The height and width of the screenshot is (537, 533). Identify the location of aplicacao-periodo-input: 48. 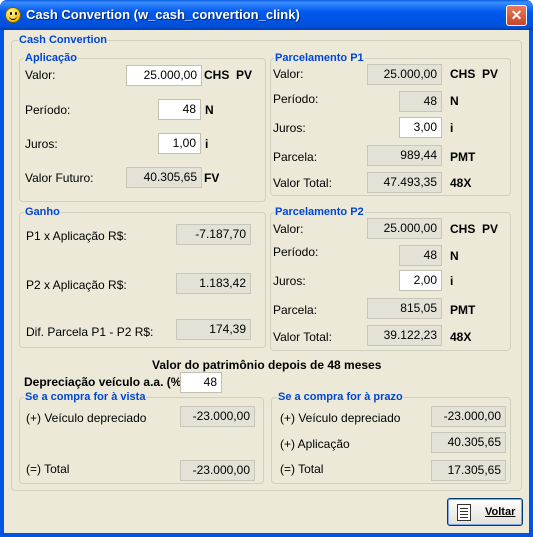
(179, 109).